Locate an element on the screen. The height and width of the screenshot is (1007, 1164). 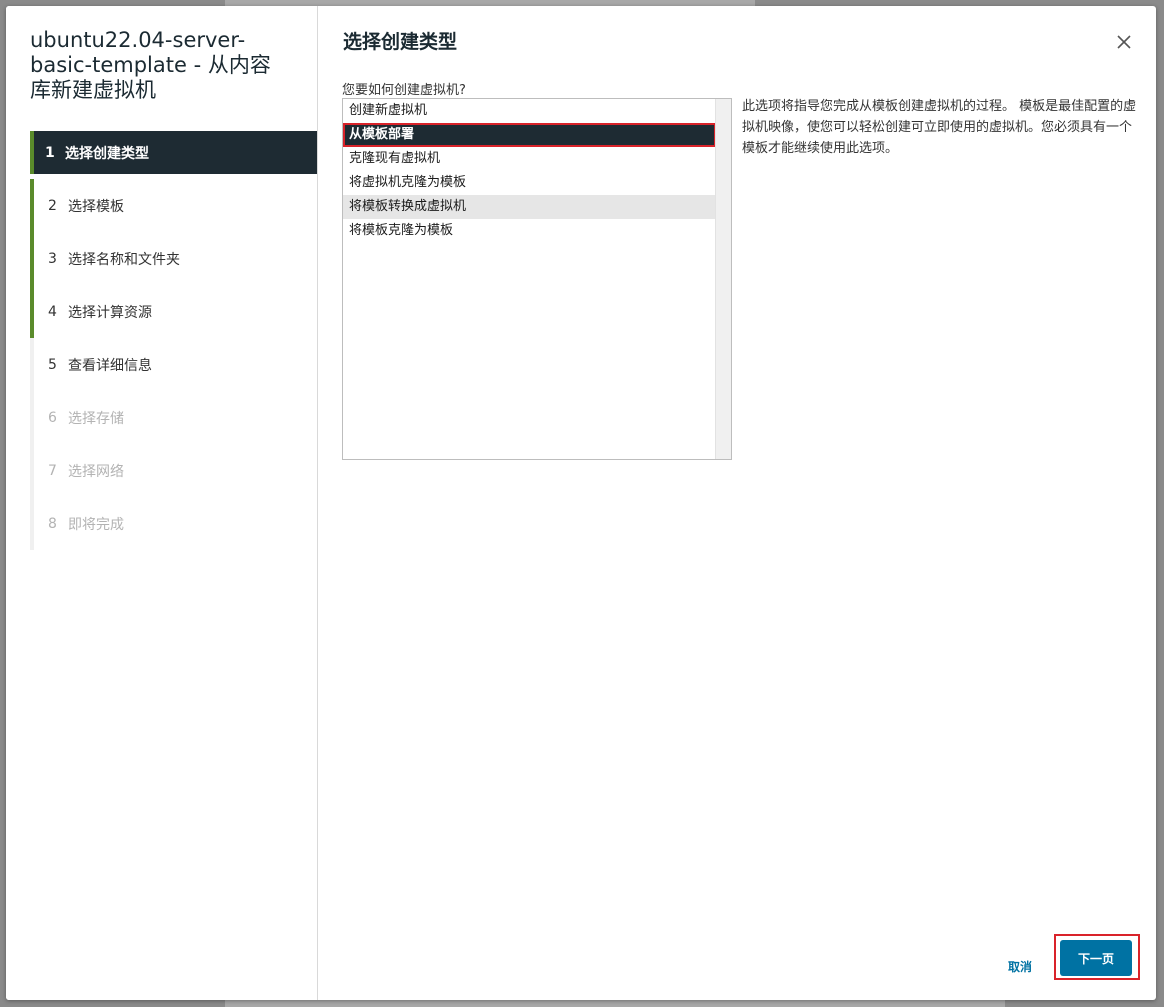
option-clone-template-to-template: 将模板克隆为模板 is located at coordinates (529, 231).